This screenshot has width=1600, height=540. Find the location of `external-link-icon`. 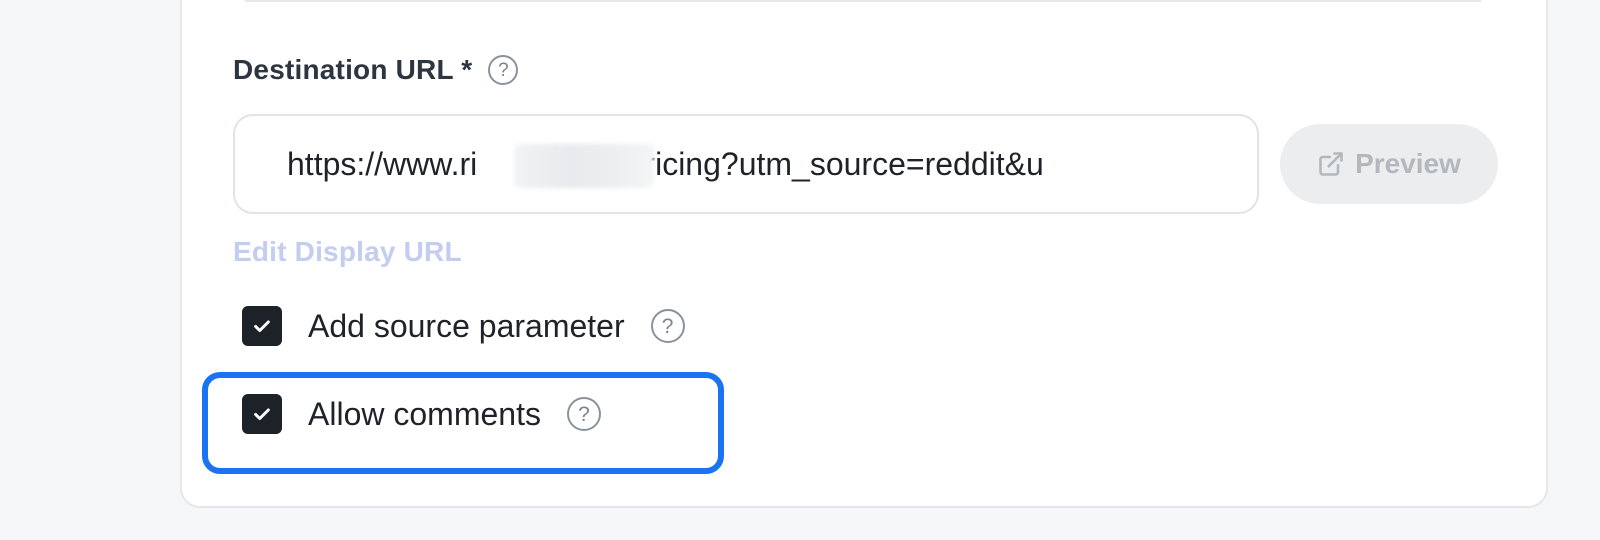

external-link-icon is located at coordinates (1331, 164).